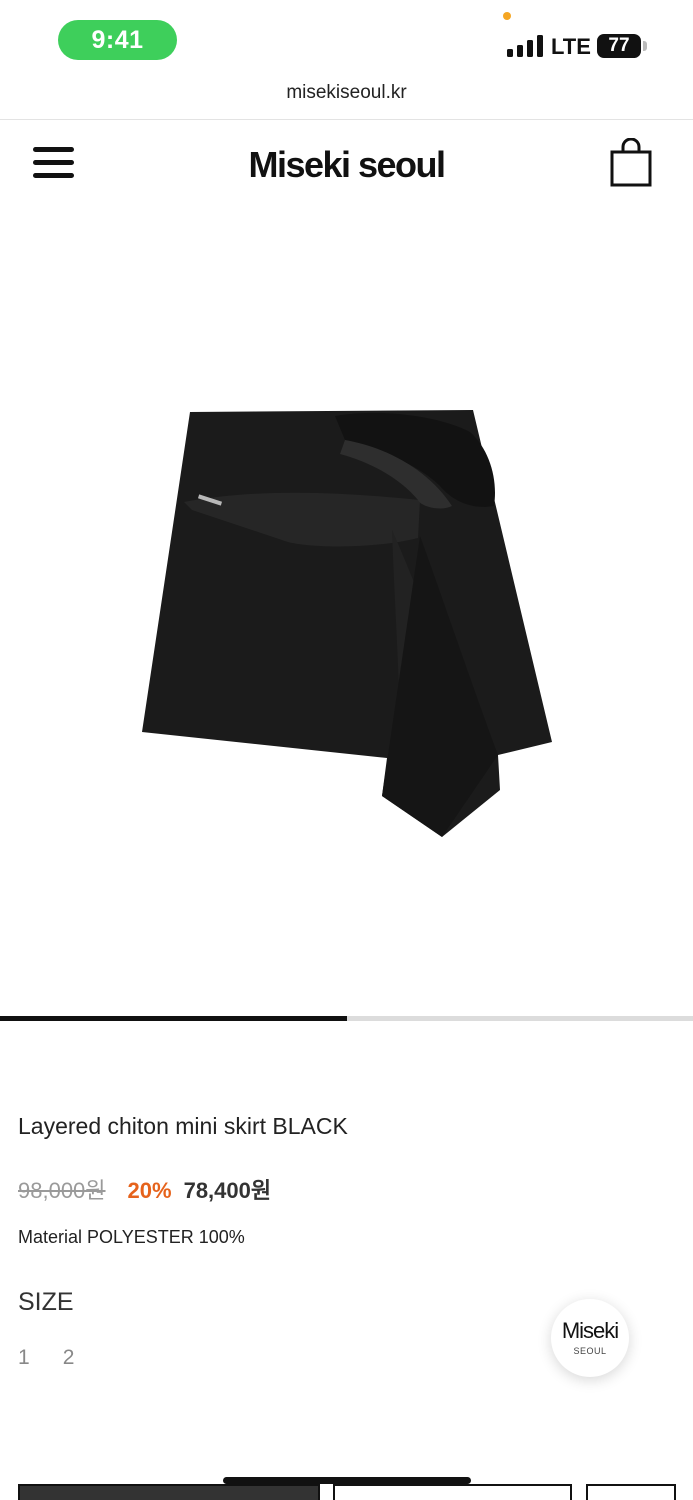 This screenshot has width=693, height=1500. I want to click on status-time: 9:41, so click(117, 40).